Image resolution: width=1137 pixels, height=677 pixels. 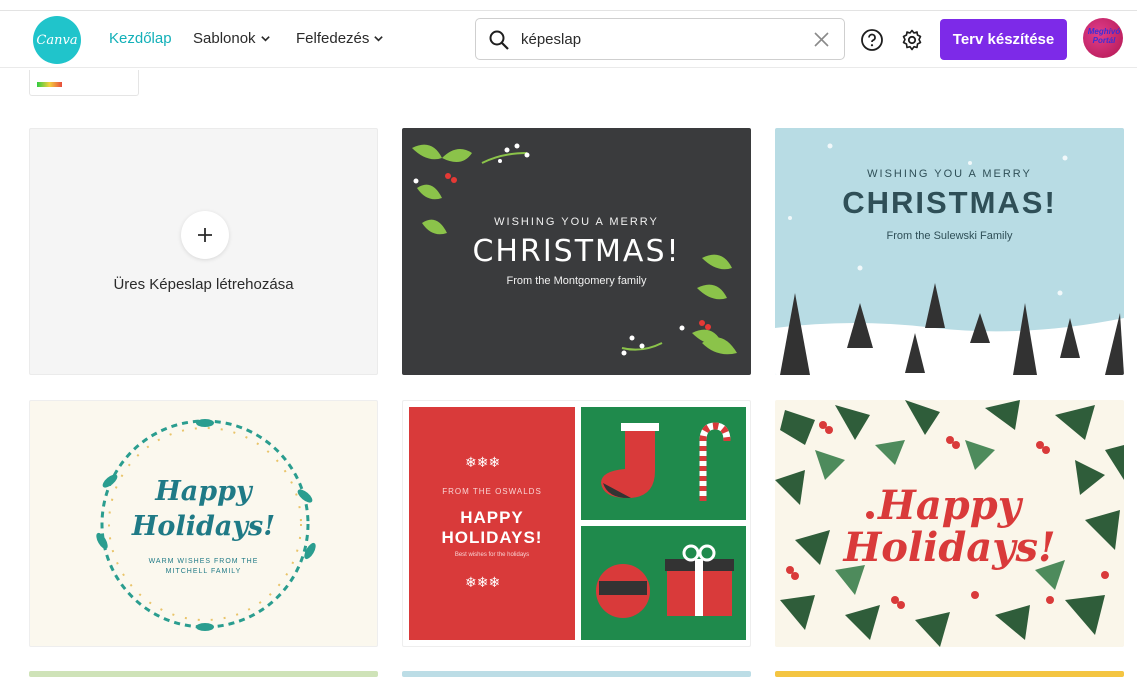 I want to click on avatar-text: Meghívó Portál, so click(x=1104, y=36).